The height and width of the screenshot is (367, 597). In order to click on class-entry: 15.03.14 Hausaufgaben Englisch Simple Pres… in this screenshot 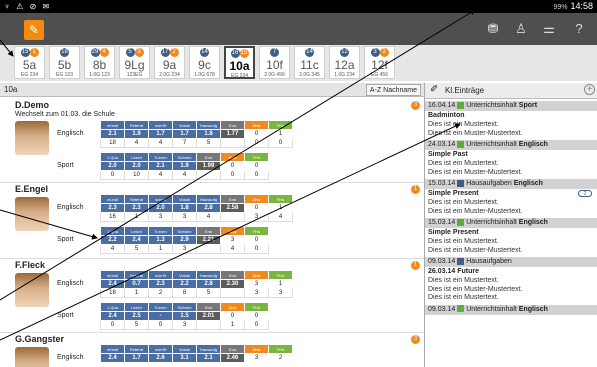, I will do `click(511, 197)`.